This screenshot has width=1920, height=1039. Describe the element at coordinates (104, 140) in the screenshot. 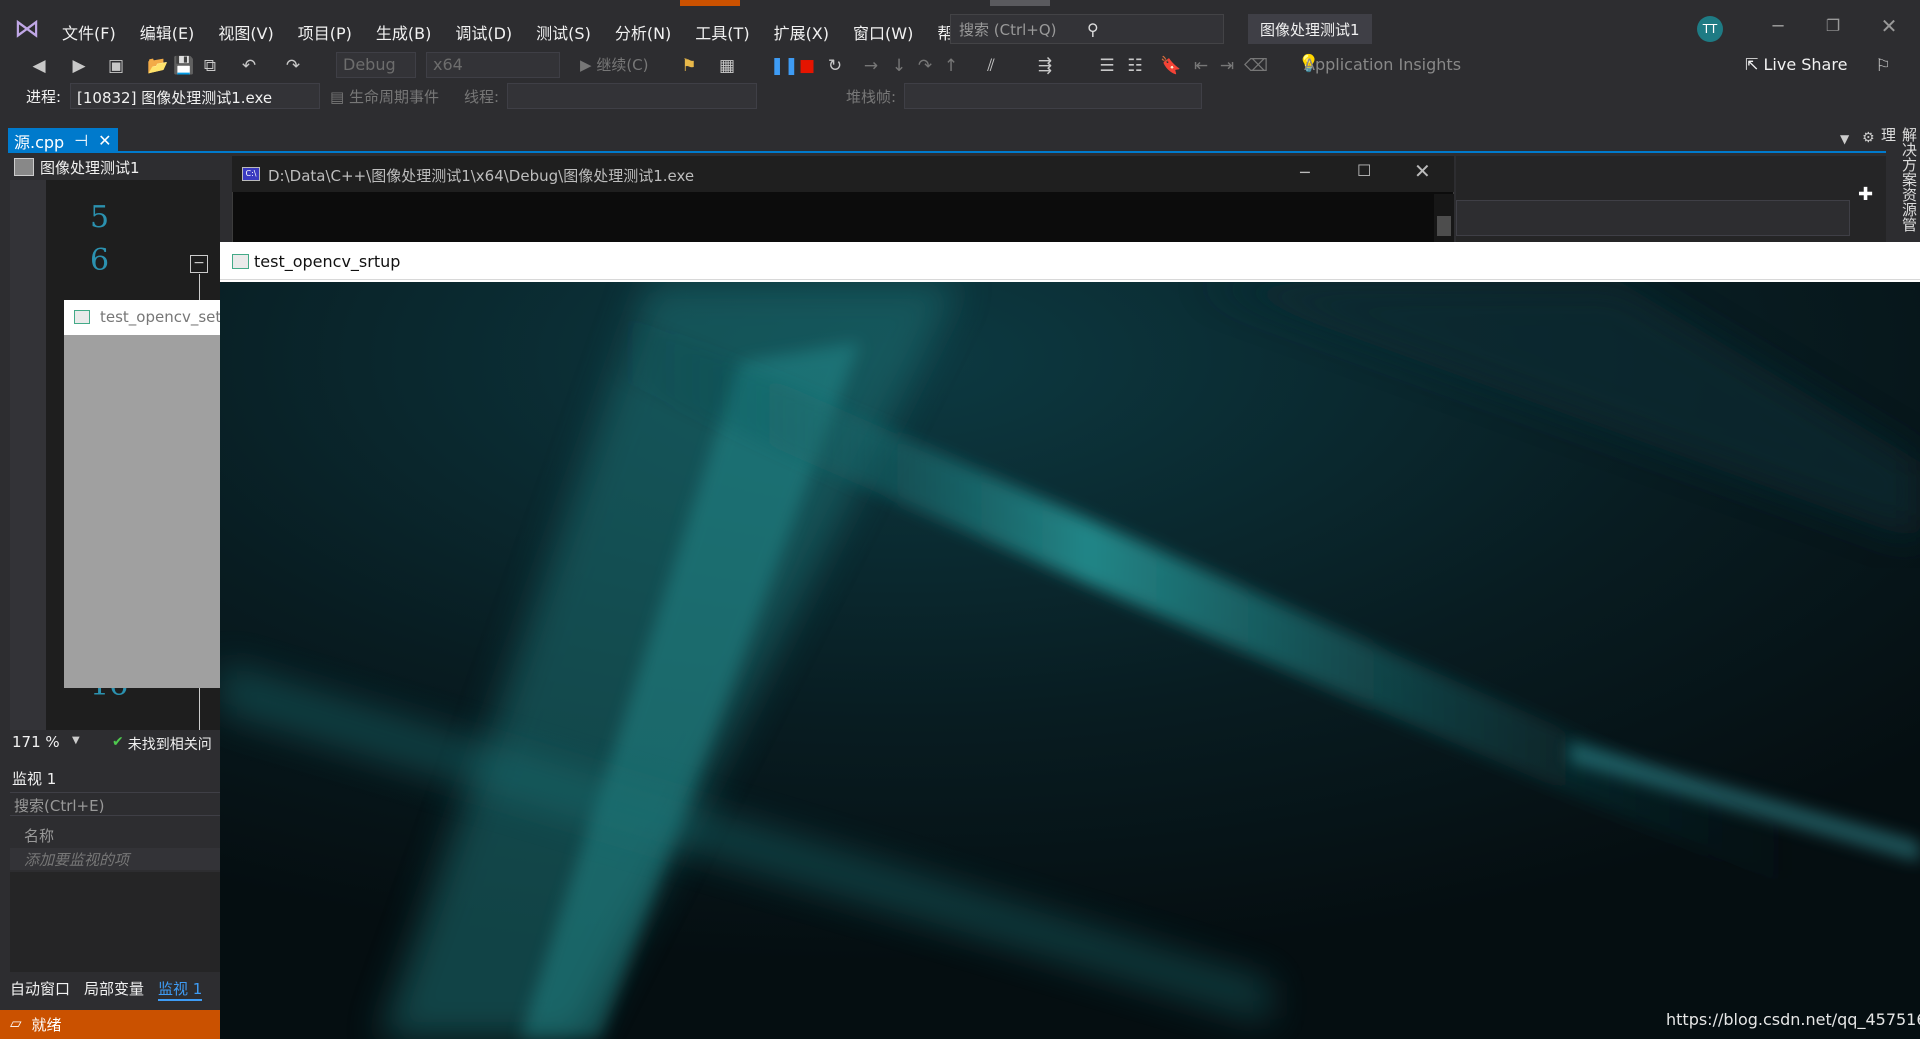

I see `close-tab-icon: ✕` at that location.